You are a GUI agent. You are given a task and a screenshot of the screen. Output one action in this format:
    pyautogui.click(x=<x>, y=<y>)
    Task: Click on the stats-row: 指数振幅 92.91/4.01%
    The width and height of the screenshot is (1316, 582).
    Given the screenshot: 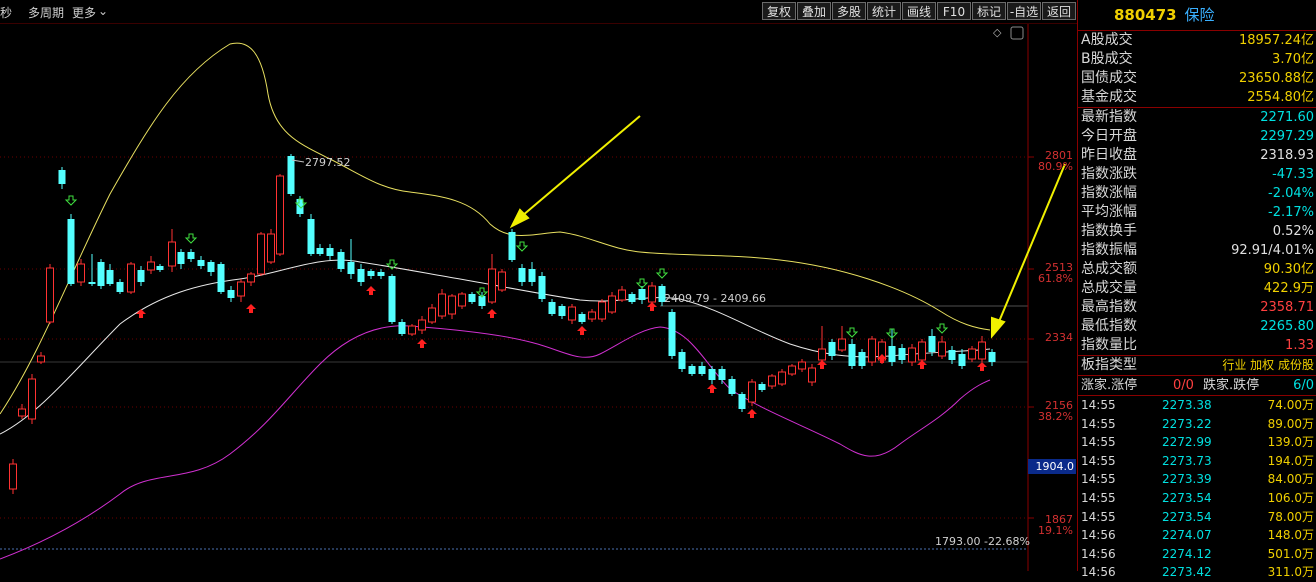 What is the action you would take?
    pyautogui.click(x=1197, y=250)
    